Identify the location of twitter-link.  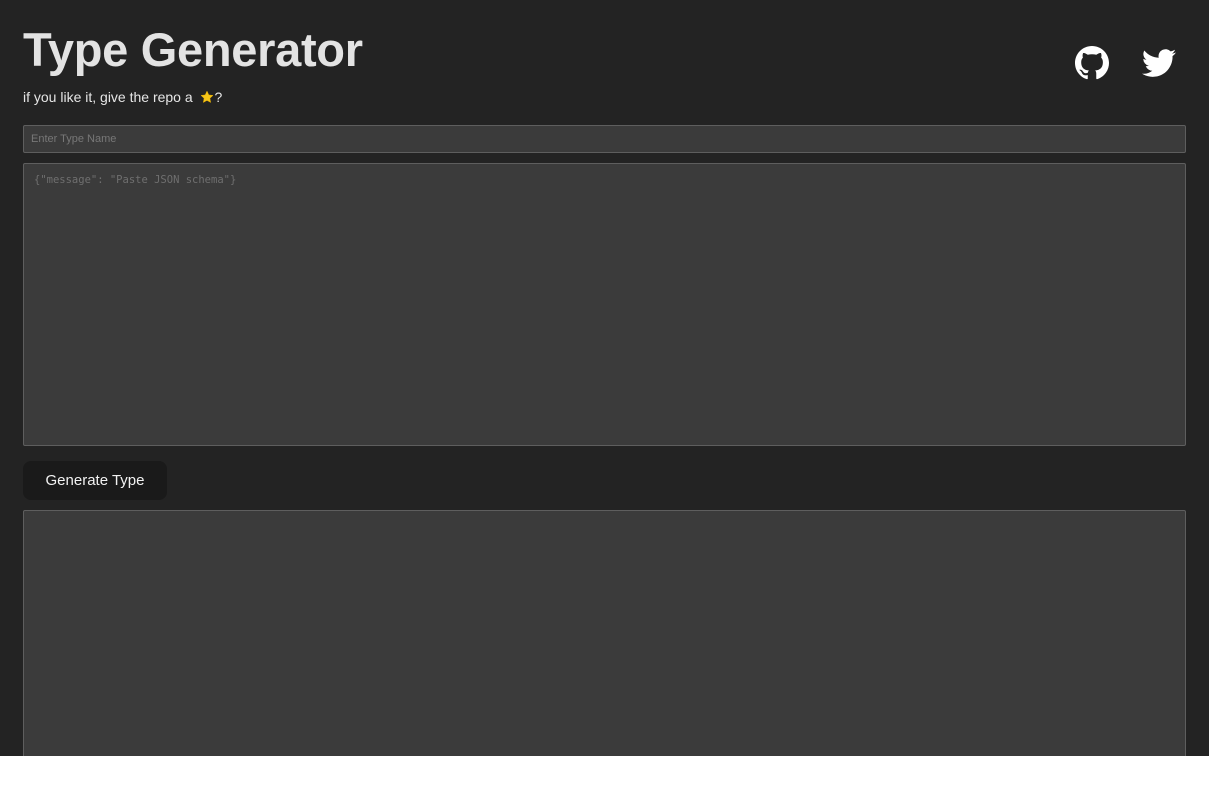
(1159, 63).